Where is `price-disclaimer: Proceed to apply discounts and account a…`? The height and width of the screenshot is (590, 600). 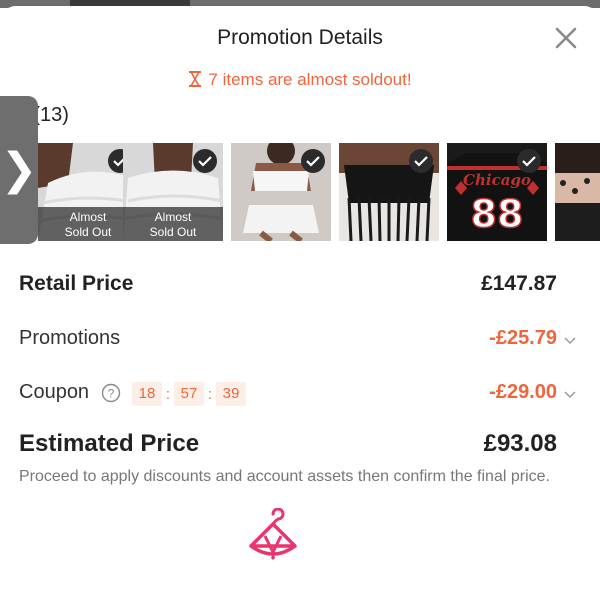
price-disclaimer: Proceed to apply discounts and account a… is located at coordinates (284, 476).